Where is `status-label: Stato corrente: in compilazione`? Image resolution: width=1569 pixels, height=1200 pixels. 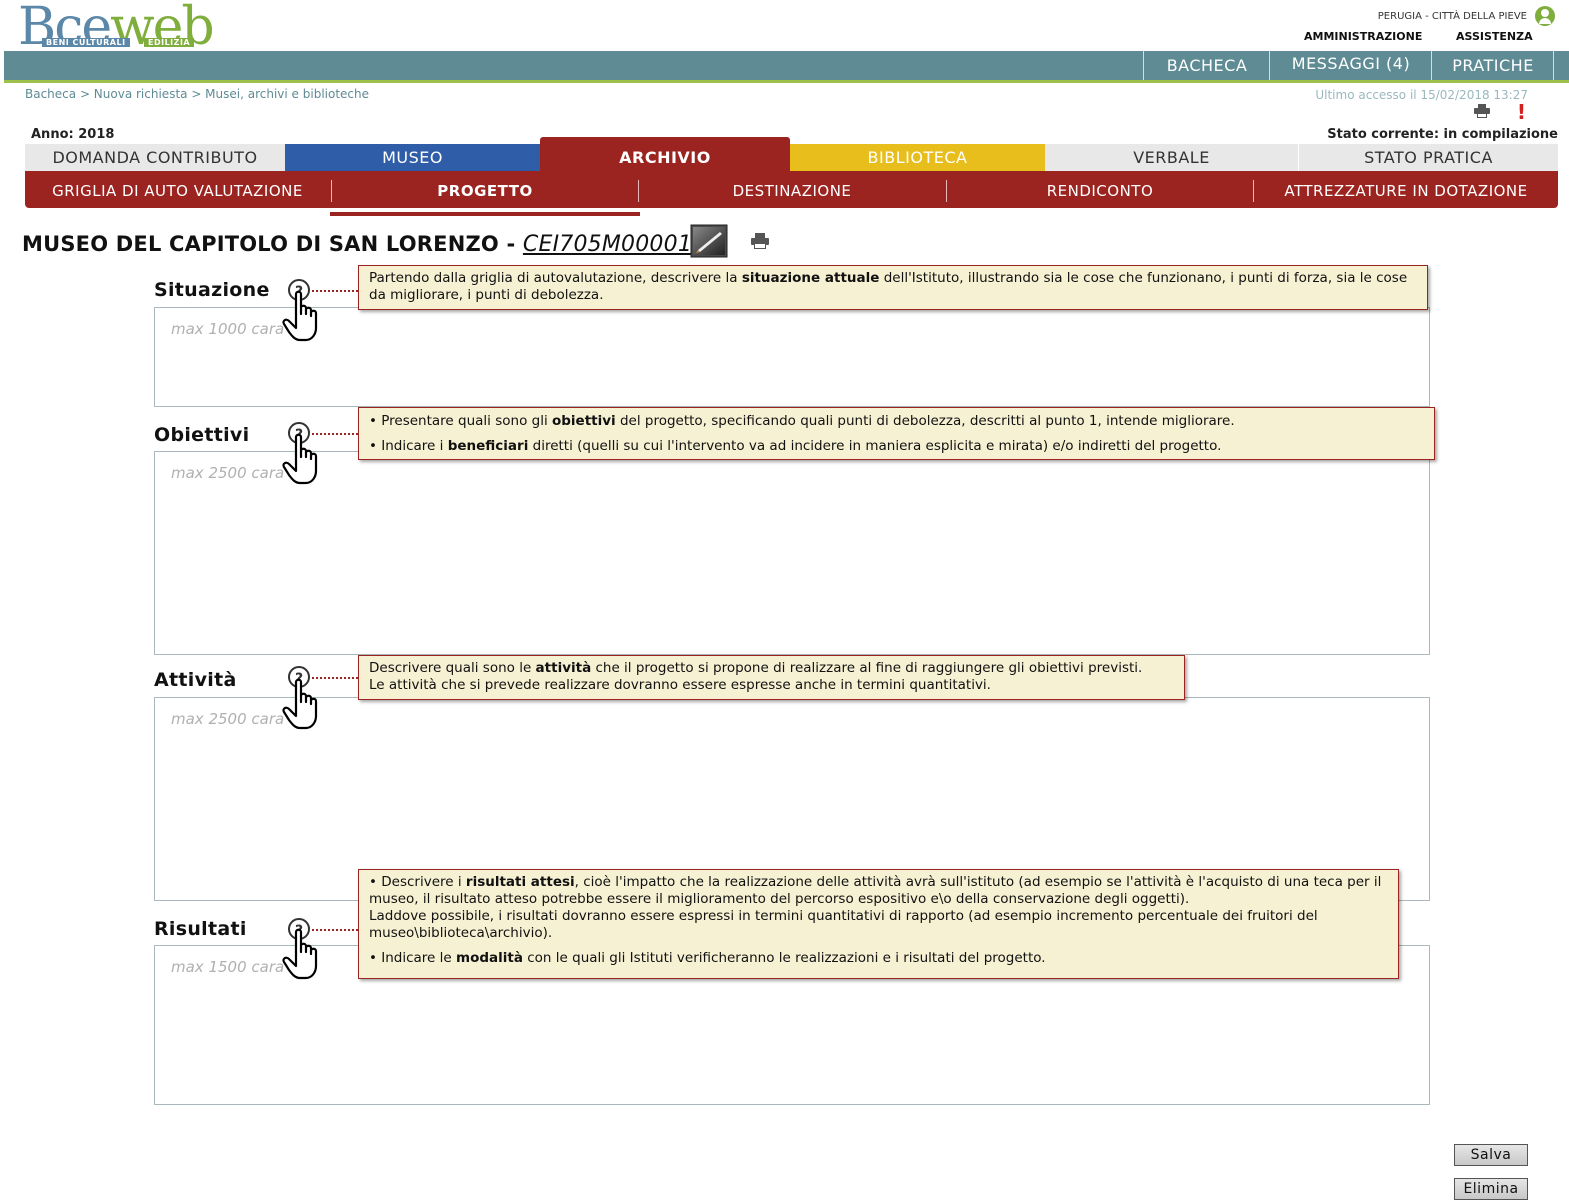
status-label: Stato corrente: in compilazione is located at coordinates (1442, 134).